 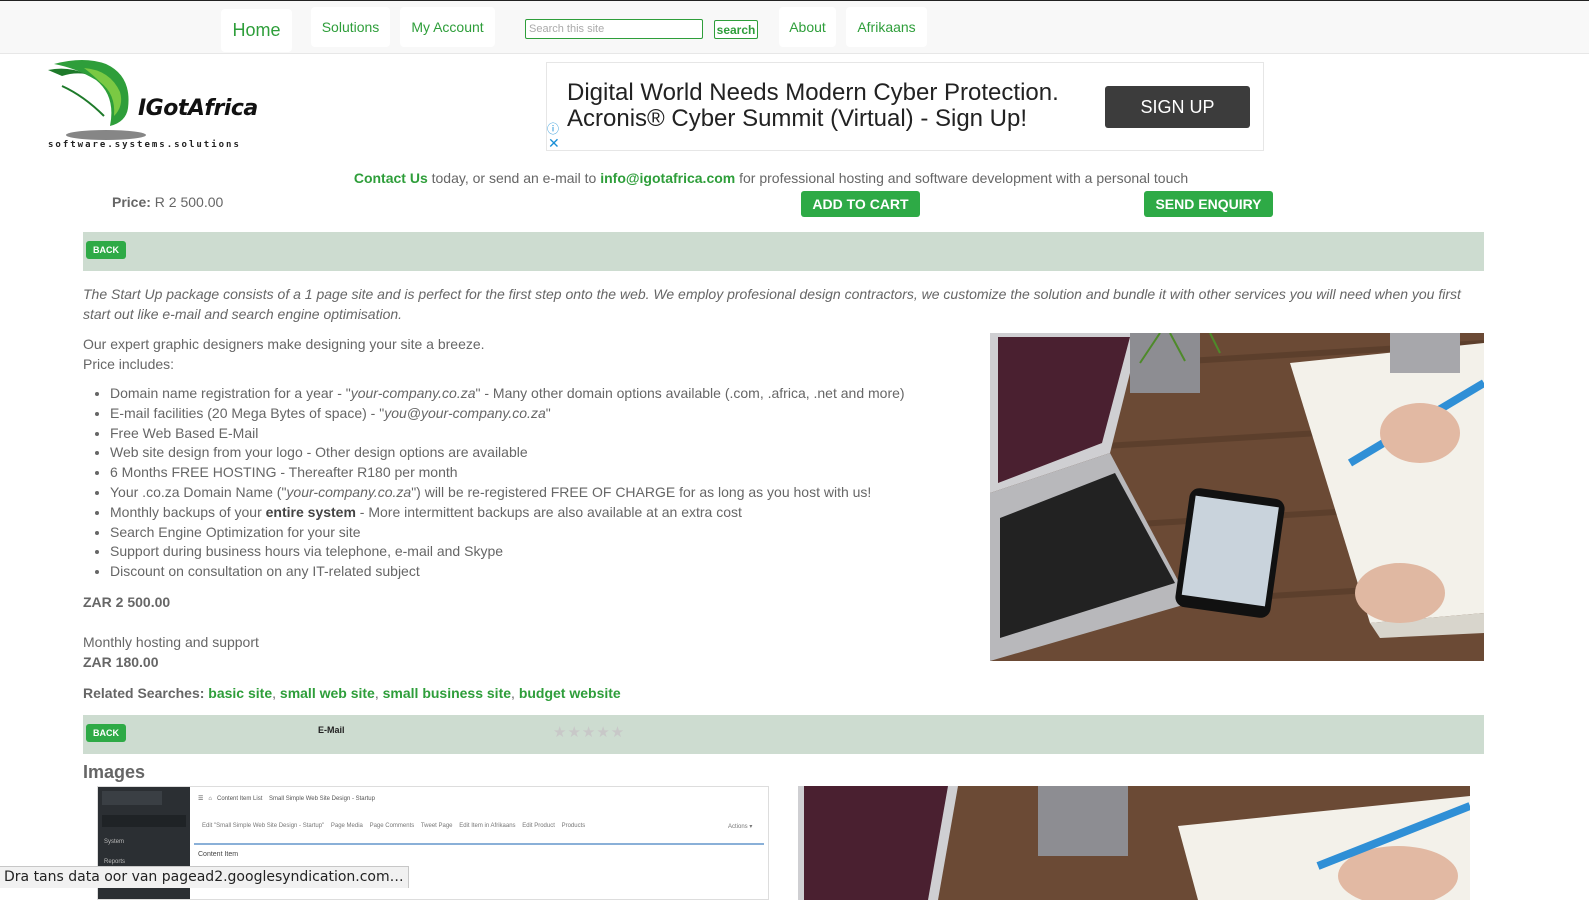 I want to click on related-link-budget-website: budget website, so click(x=570, y=693).